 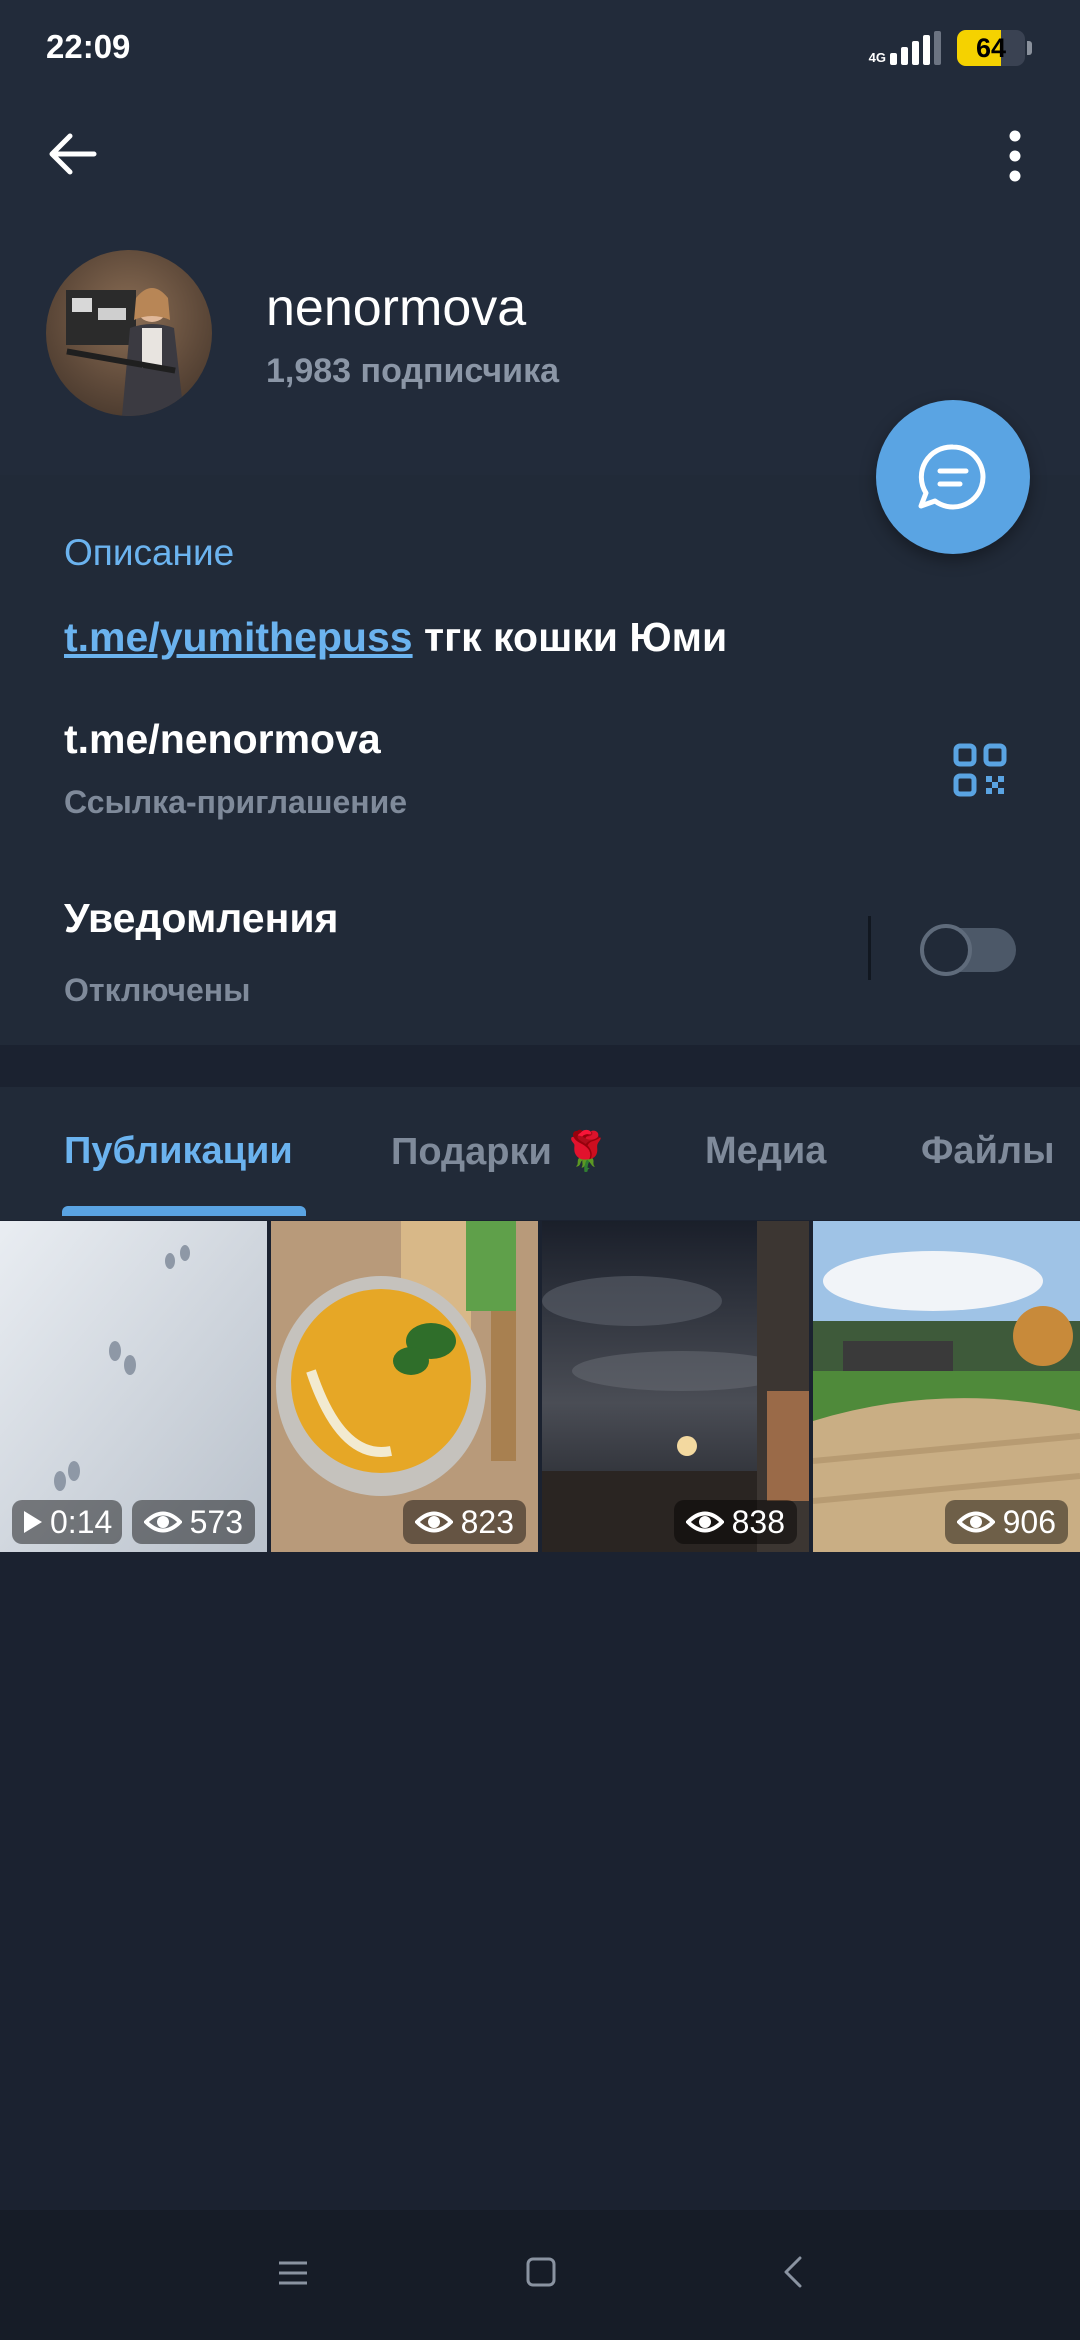 I want to click on battery-icon: 64, so click(x=991, y=48).